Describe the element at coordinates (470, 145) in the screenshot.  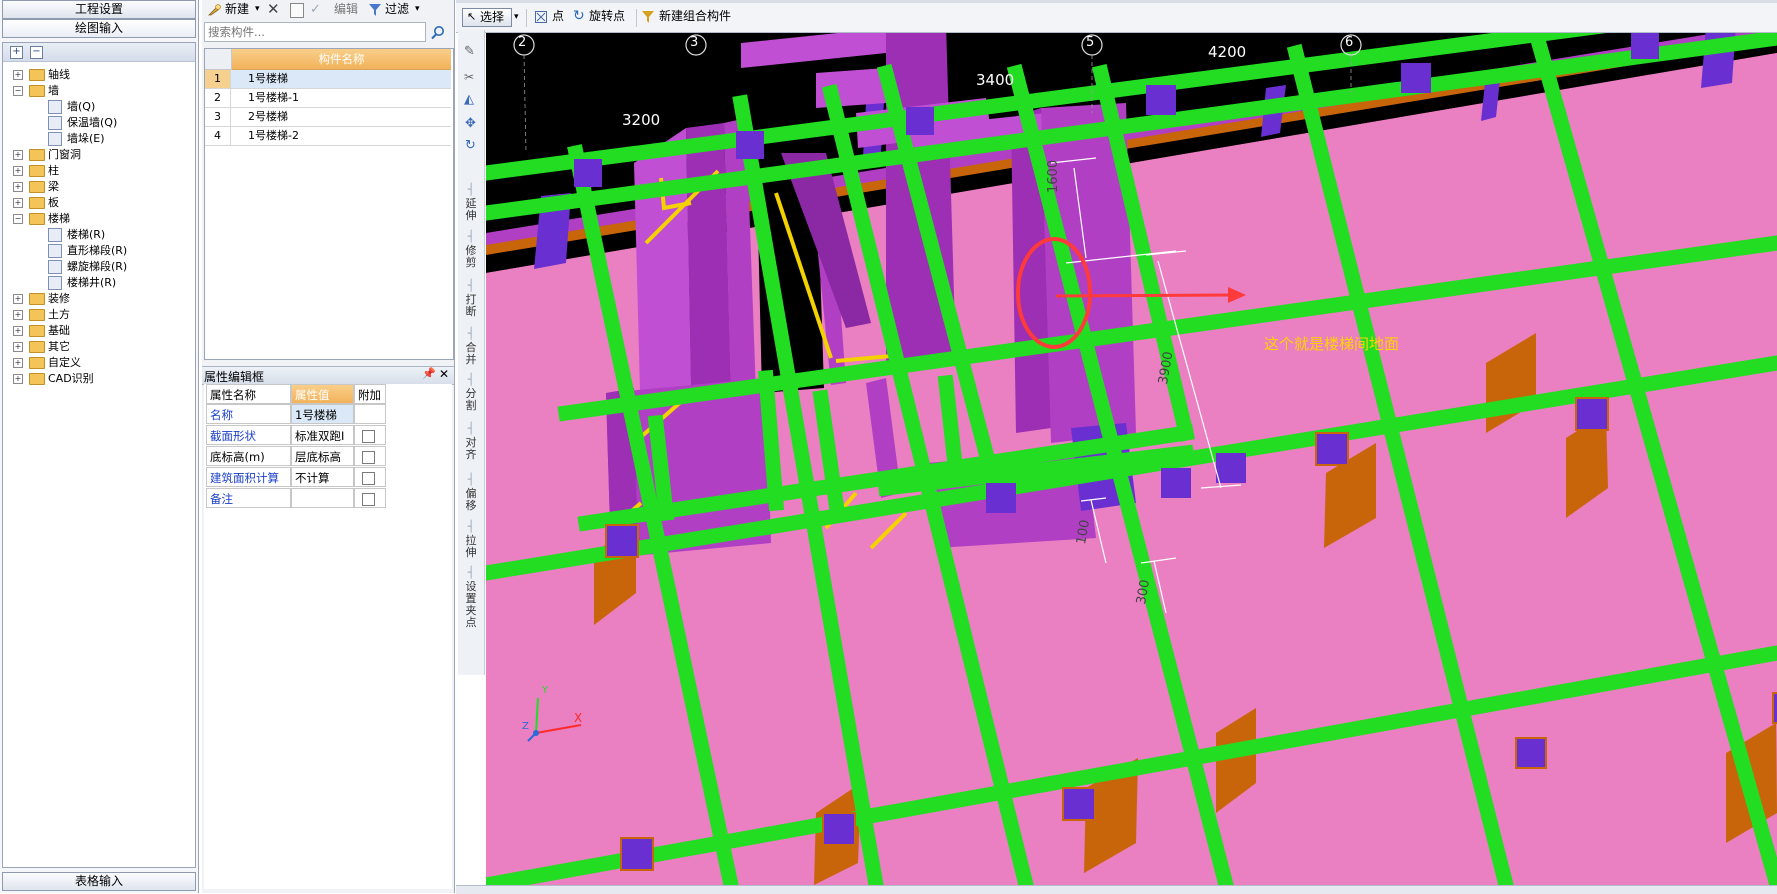
I see `rotate-icon: ↻` at that location.